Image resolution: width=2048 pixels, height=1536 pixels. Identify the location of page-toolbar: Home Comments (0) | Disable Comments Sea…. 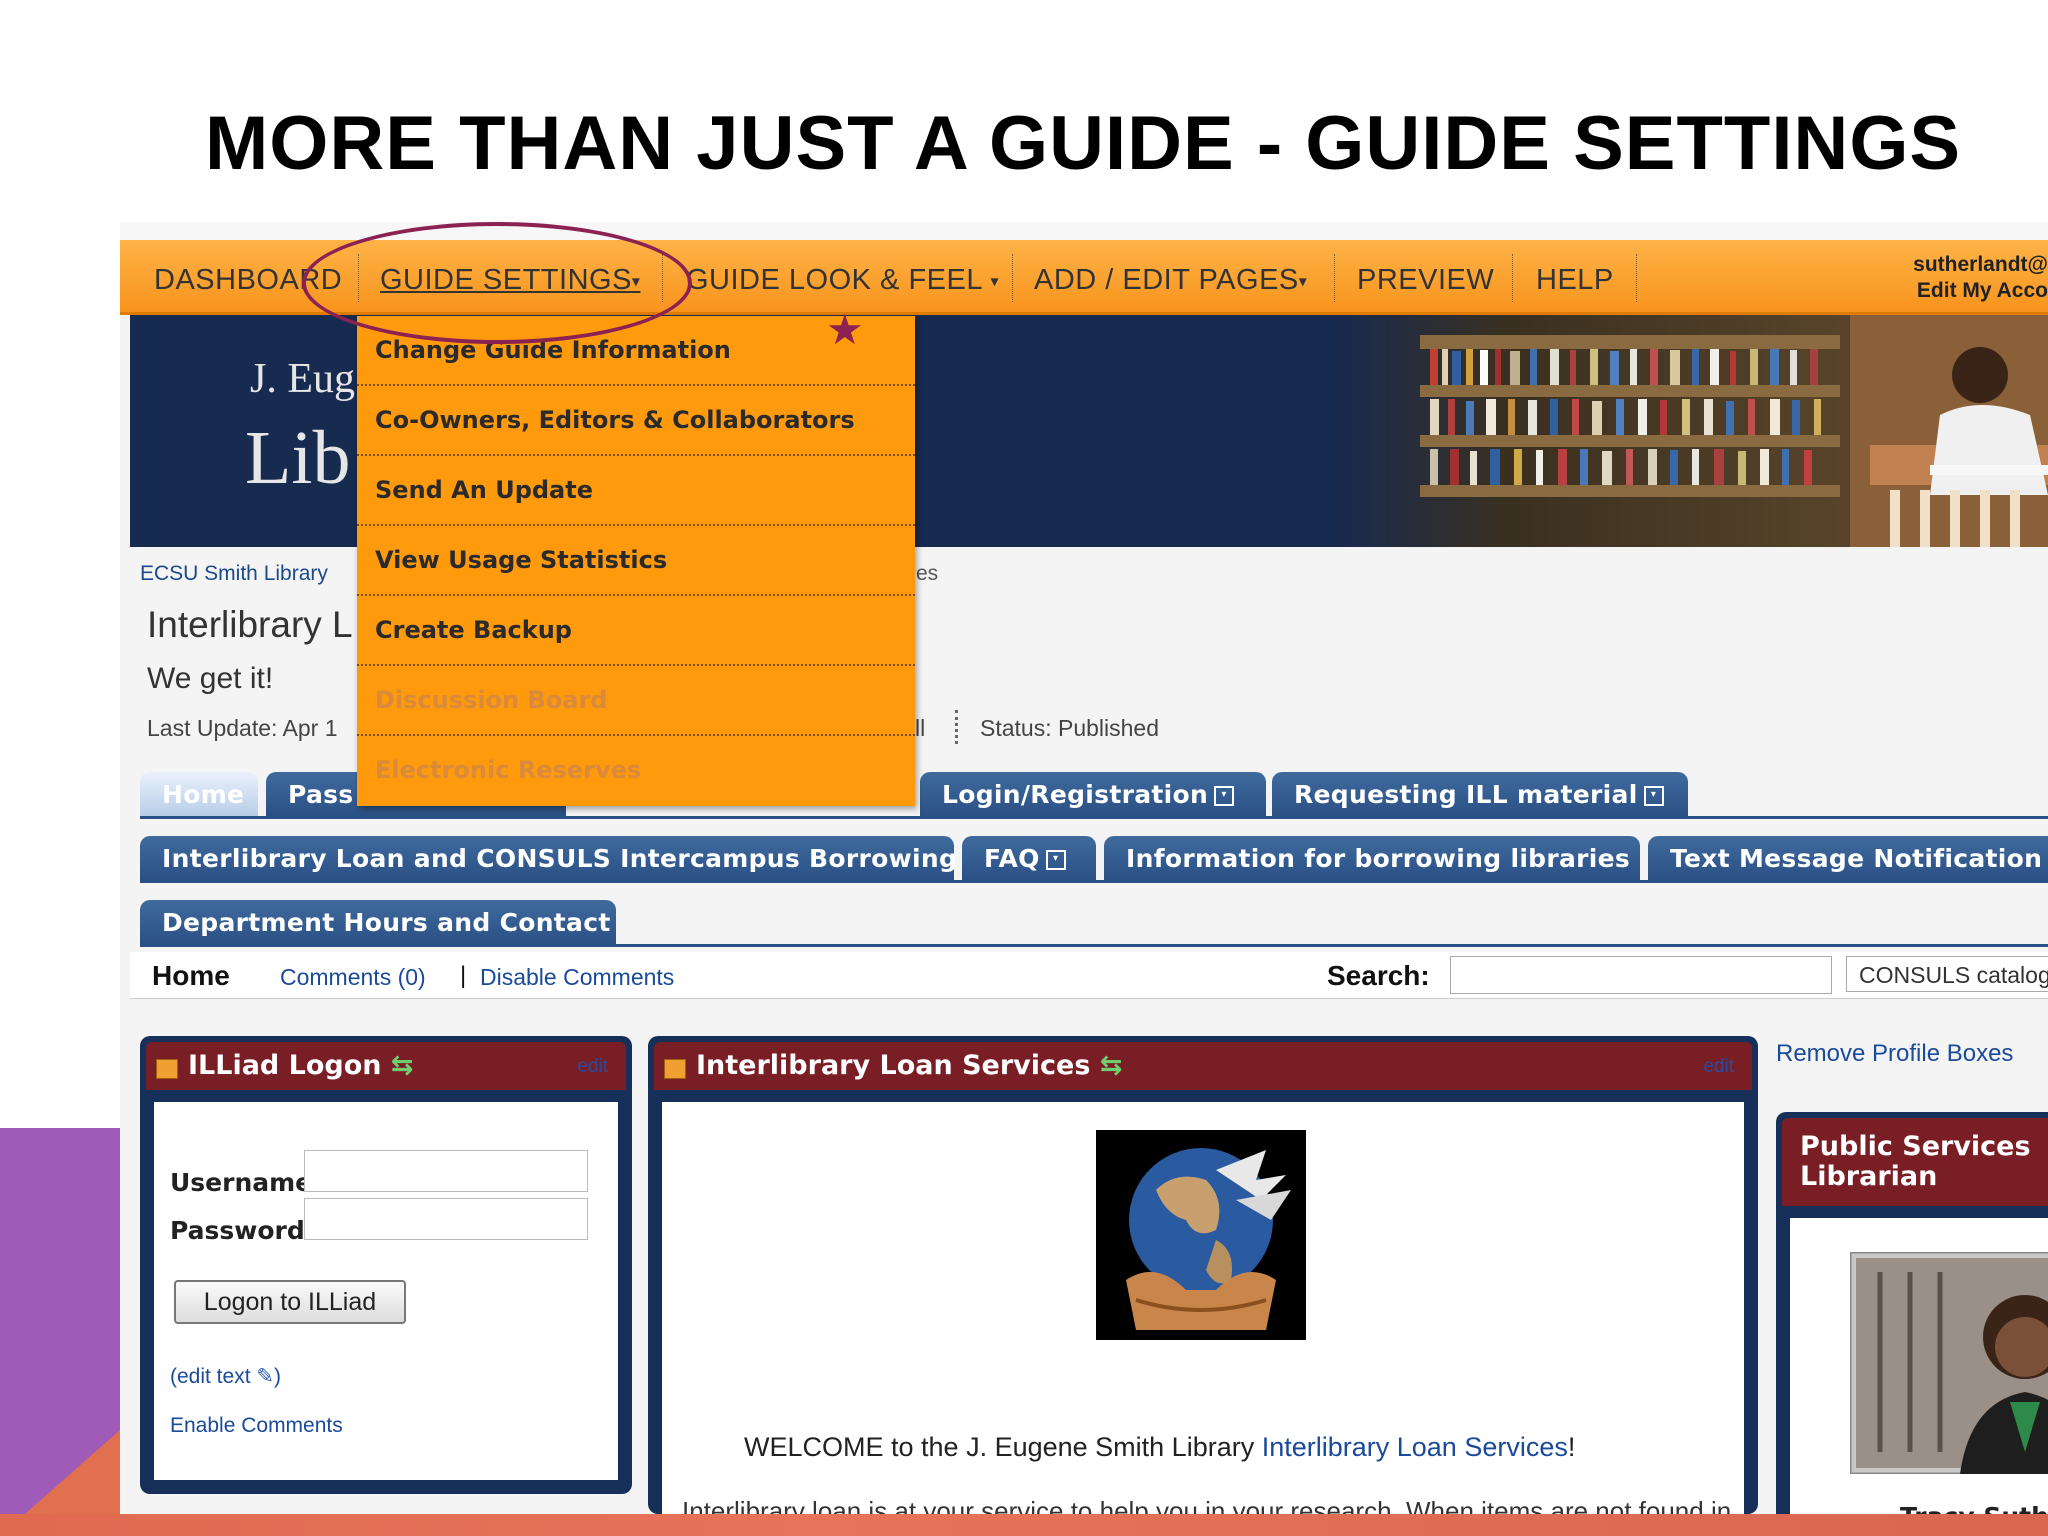
(1089, 975).